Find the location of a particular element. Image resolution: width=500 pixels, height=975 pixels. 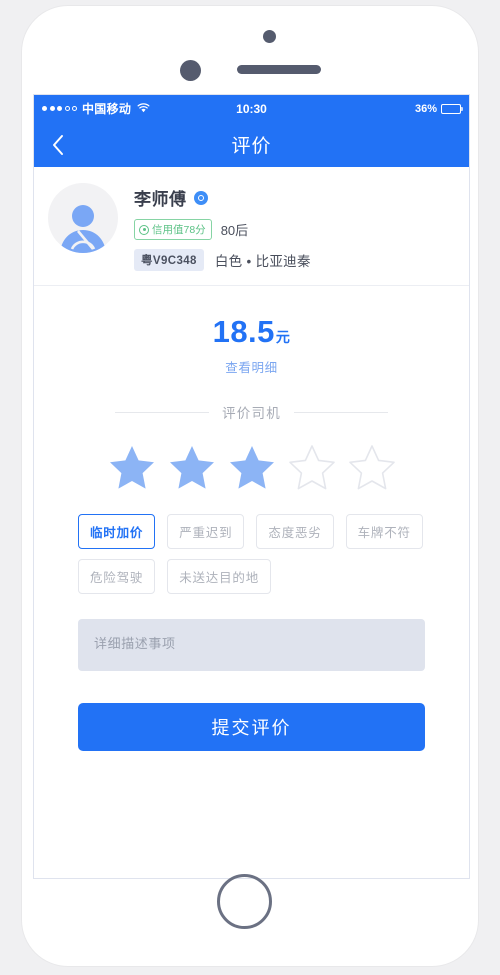

feedback-tag: 态度恶劣 is located at coordinates (295, 531).